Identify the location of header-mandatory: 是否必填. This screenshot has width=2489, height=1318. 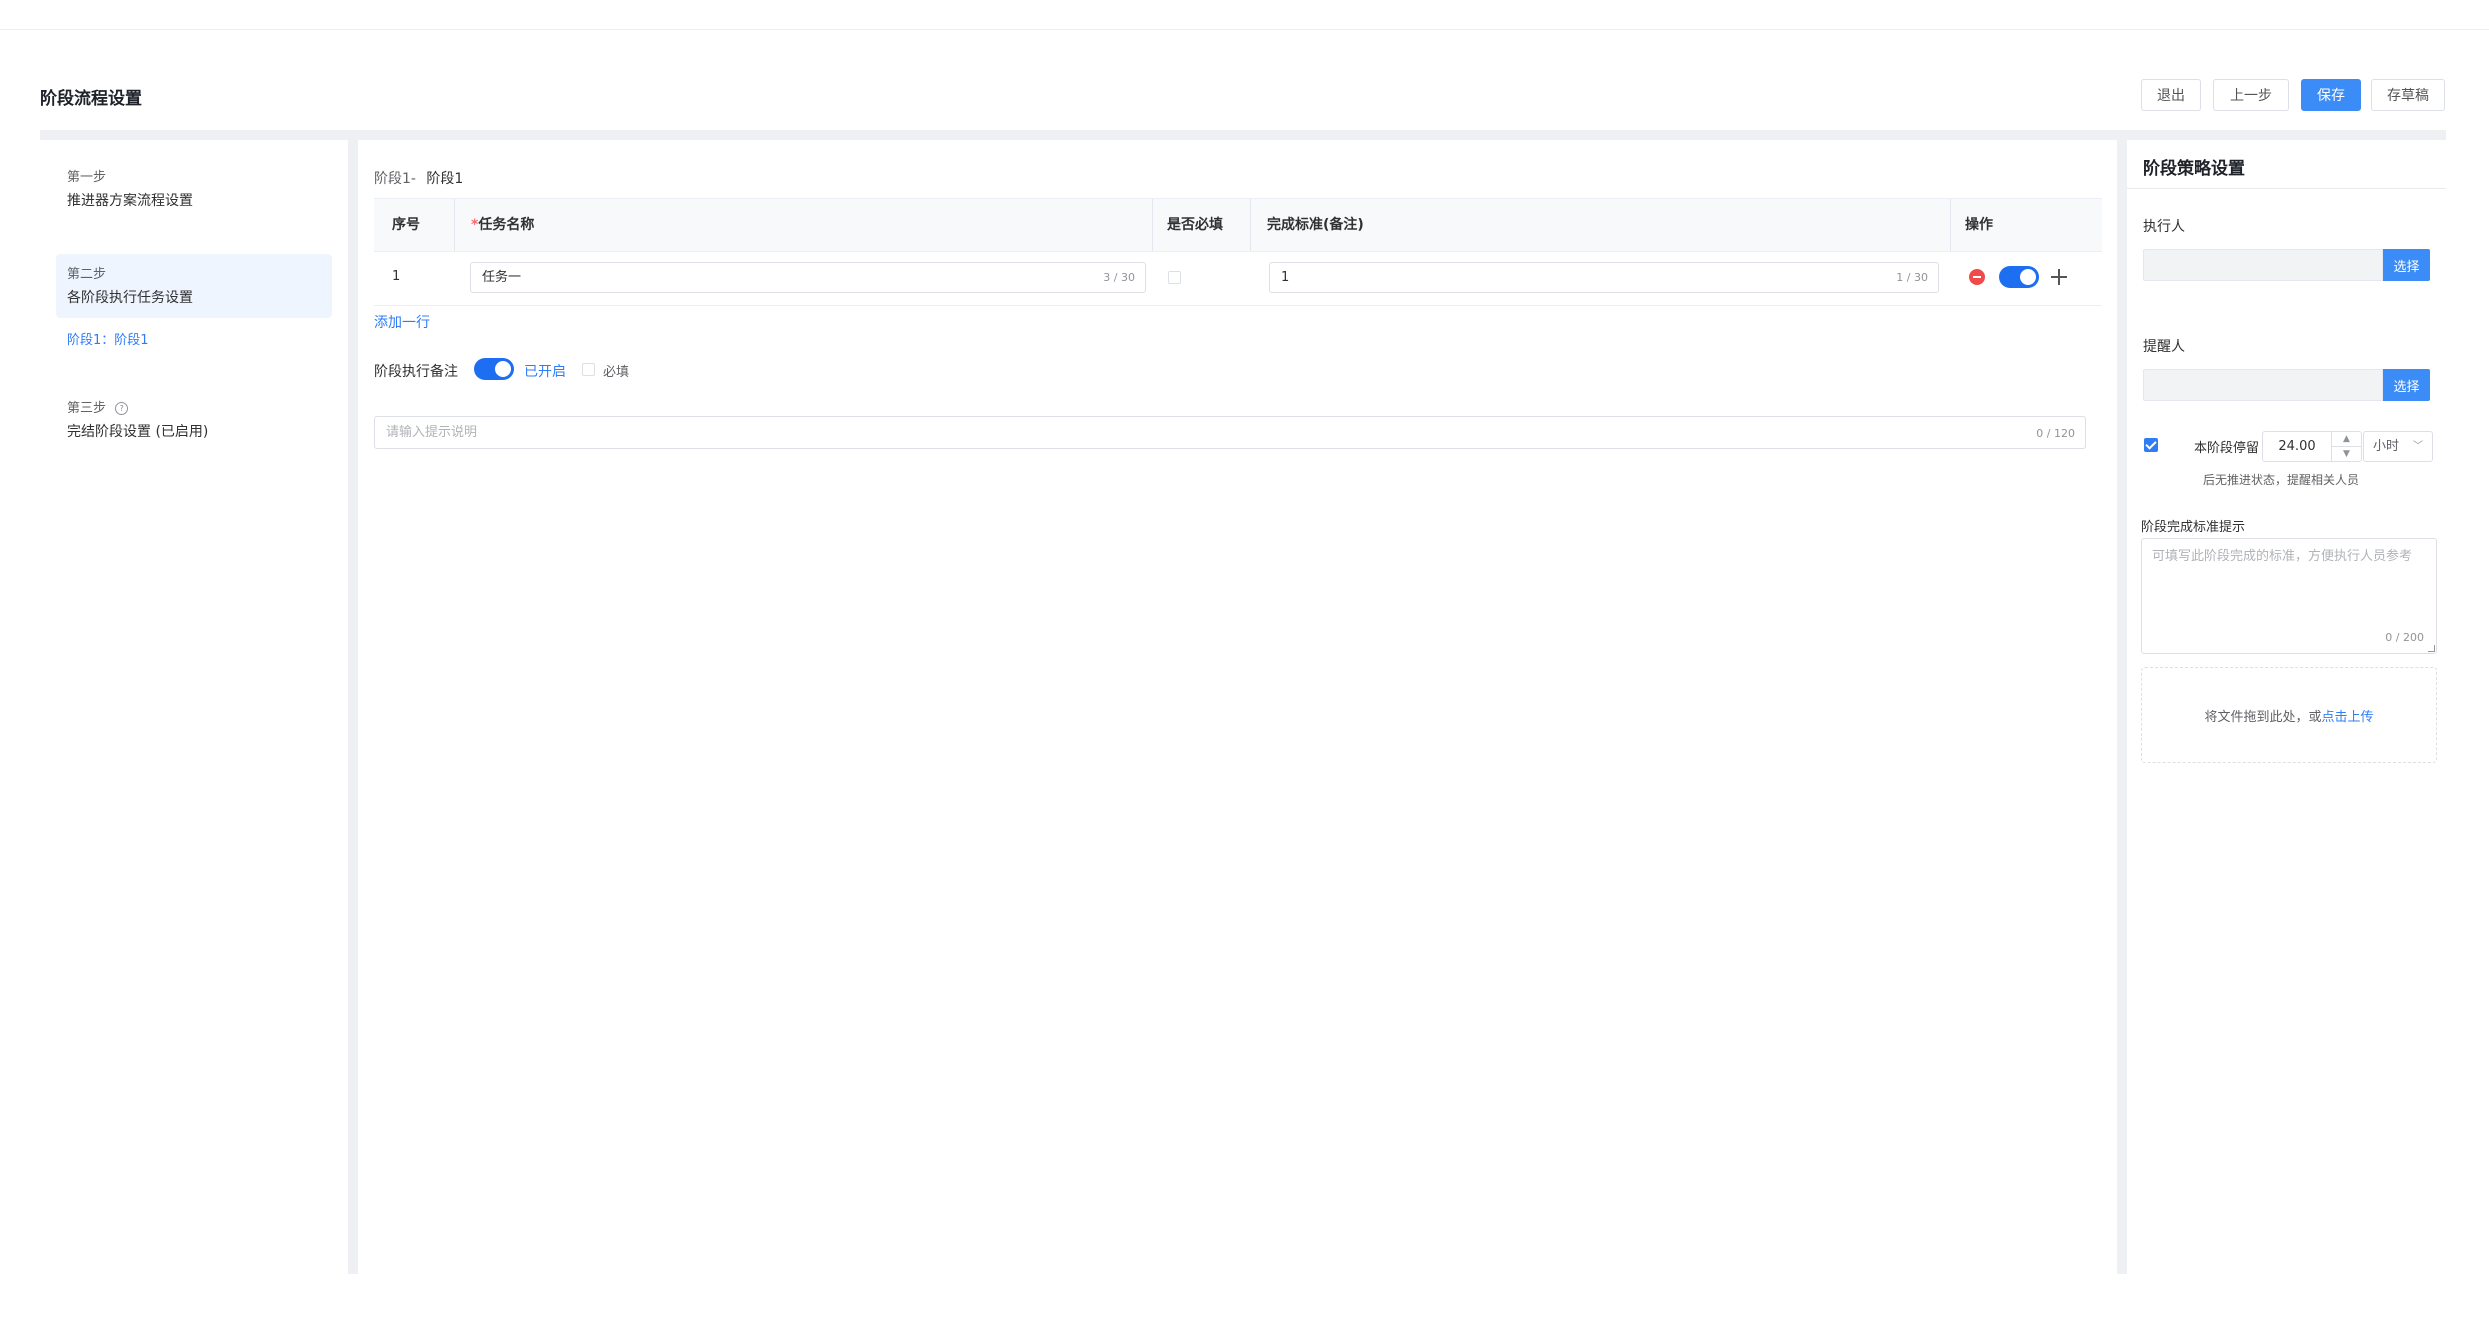
(1187, 225).